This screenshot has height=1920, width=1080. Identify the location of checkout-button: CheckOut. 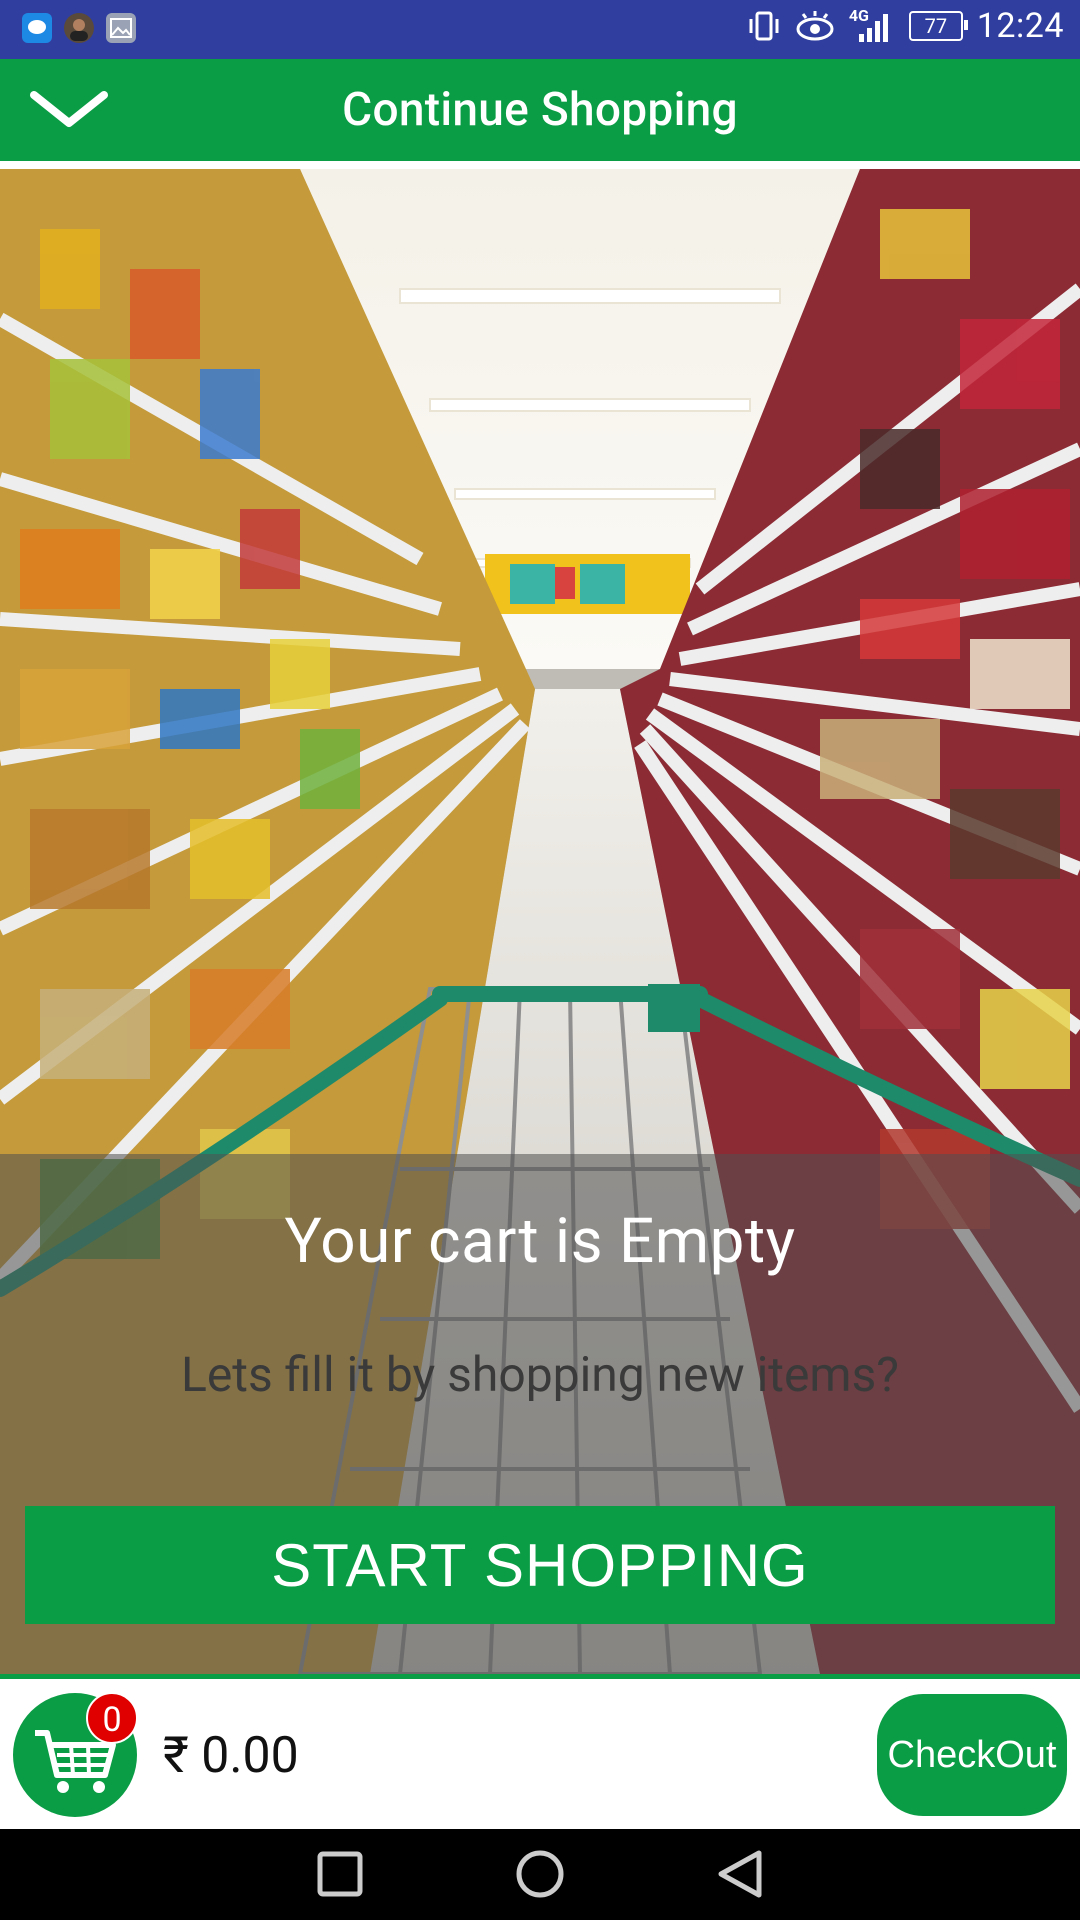
(972, 1755).